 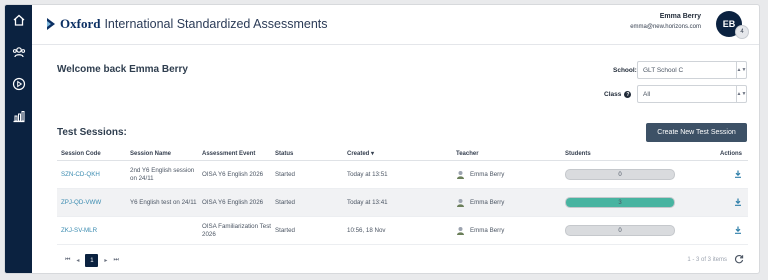 What do you see at coordinates (18, 139) in the screenshot?
I see `sidebar` at bounding box center [18, 139].